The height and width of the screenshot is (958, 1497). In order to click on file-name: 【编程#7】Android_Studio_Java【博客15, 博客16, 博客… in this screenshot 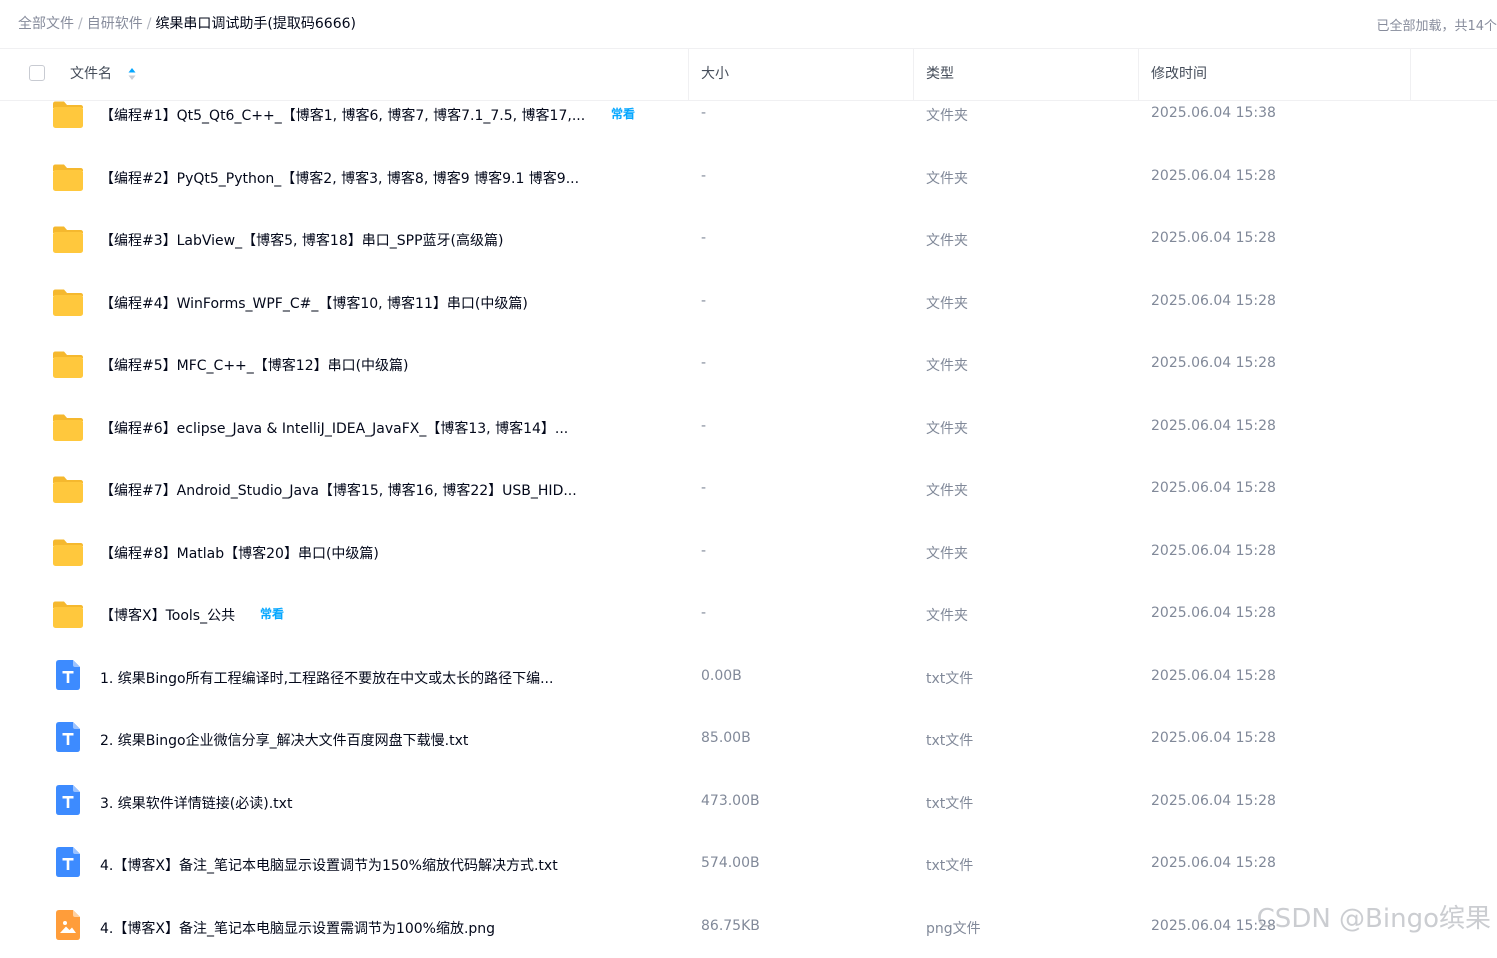, I will do `click(338, 490)`.